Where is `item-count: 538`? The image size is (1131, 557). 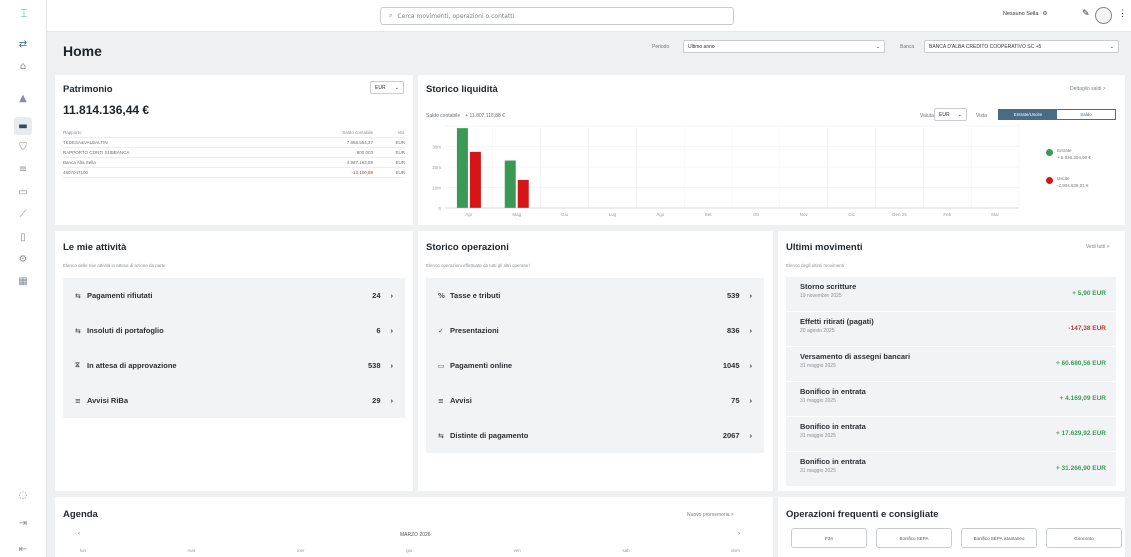 item-count: 538 is located at coordinates (374, 365).